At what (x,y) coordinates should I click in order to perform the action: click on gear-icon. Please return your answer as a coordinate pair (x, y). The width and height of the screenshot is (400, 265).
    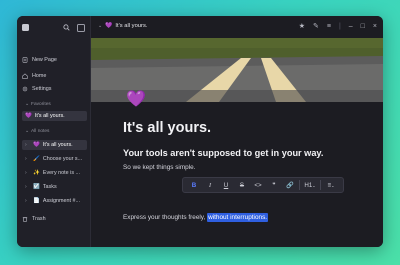
    Looking at the image, I should click on (25, 89).